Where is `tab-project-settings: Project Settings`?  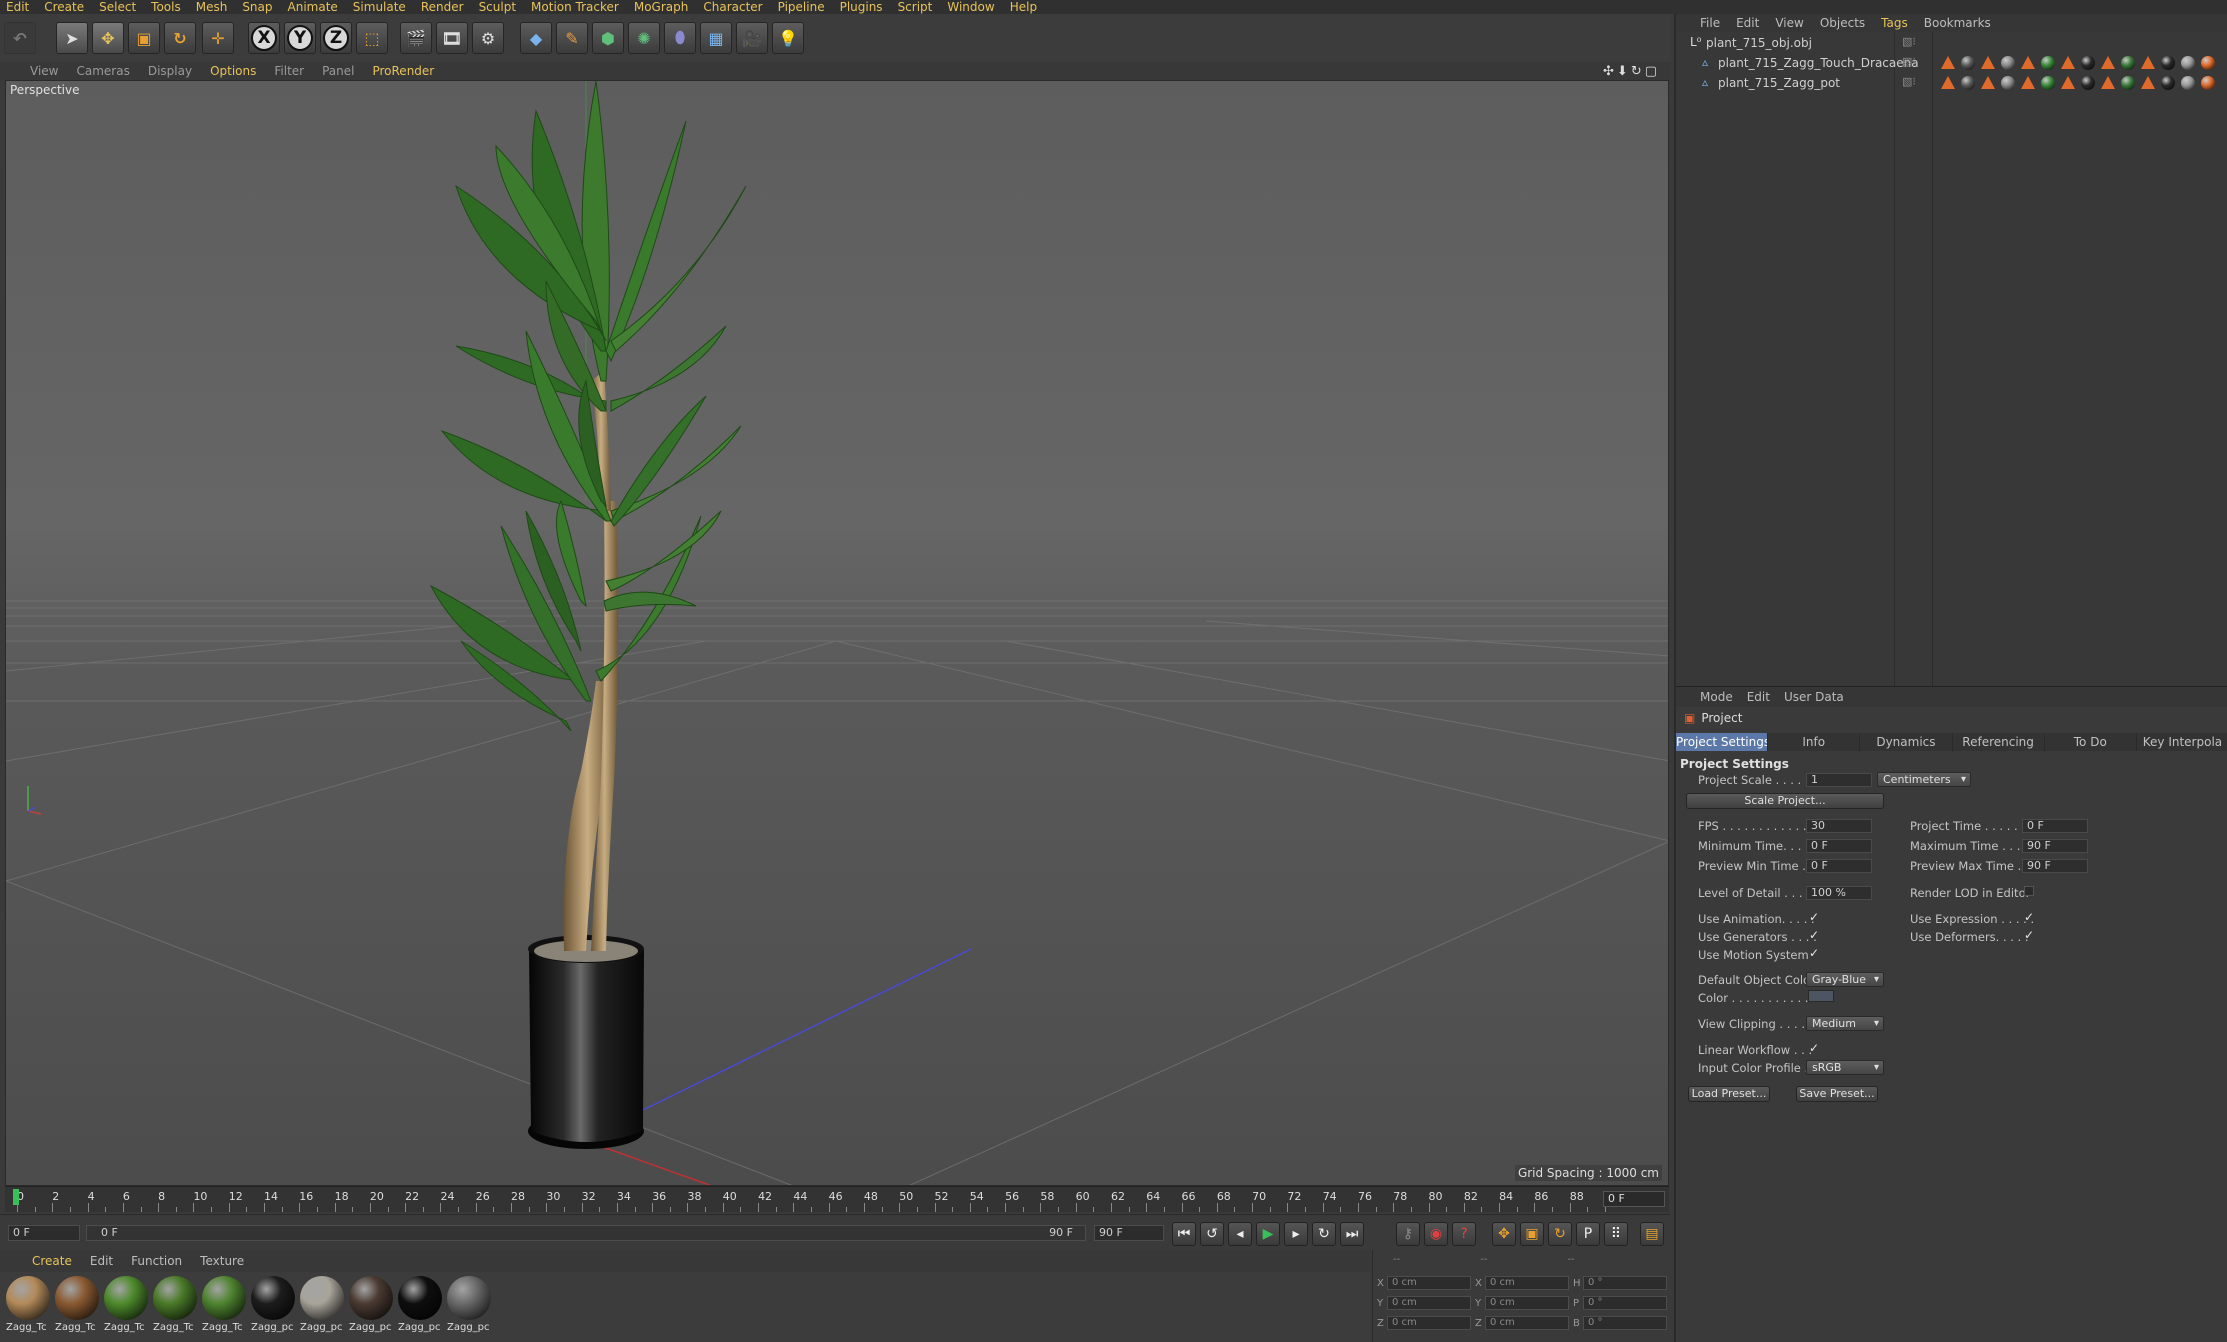 tab-project-settings: Project Settings is located at coordinates (1722, 742).